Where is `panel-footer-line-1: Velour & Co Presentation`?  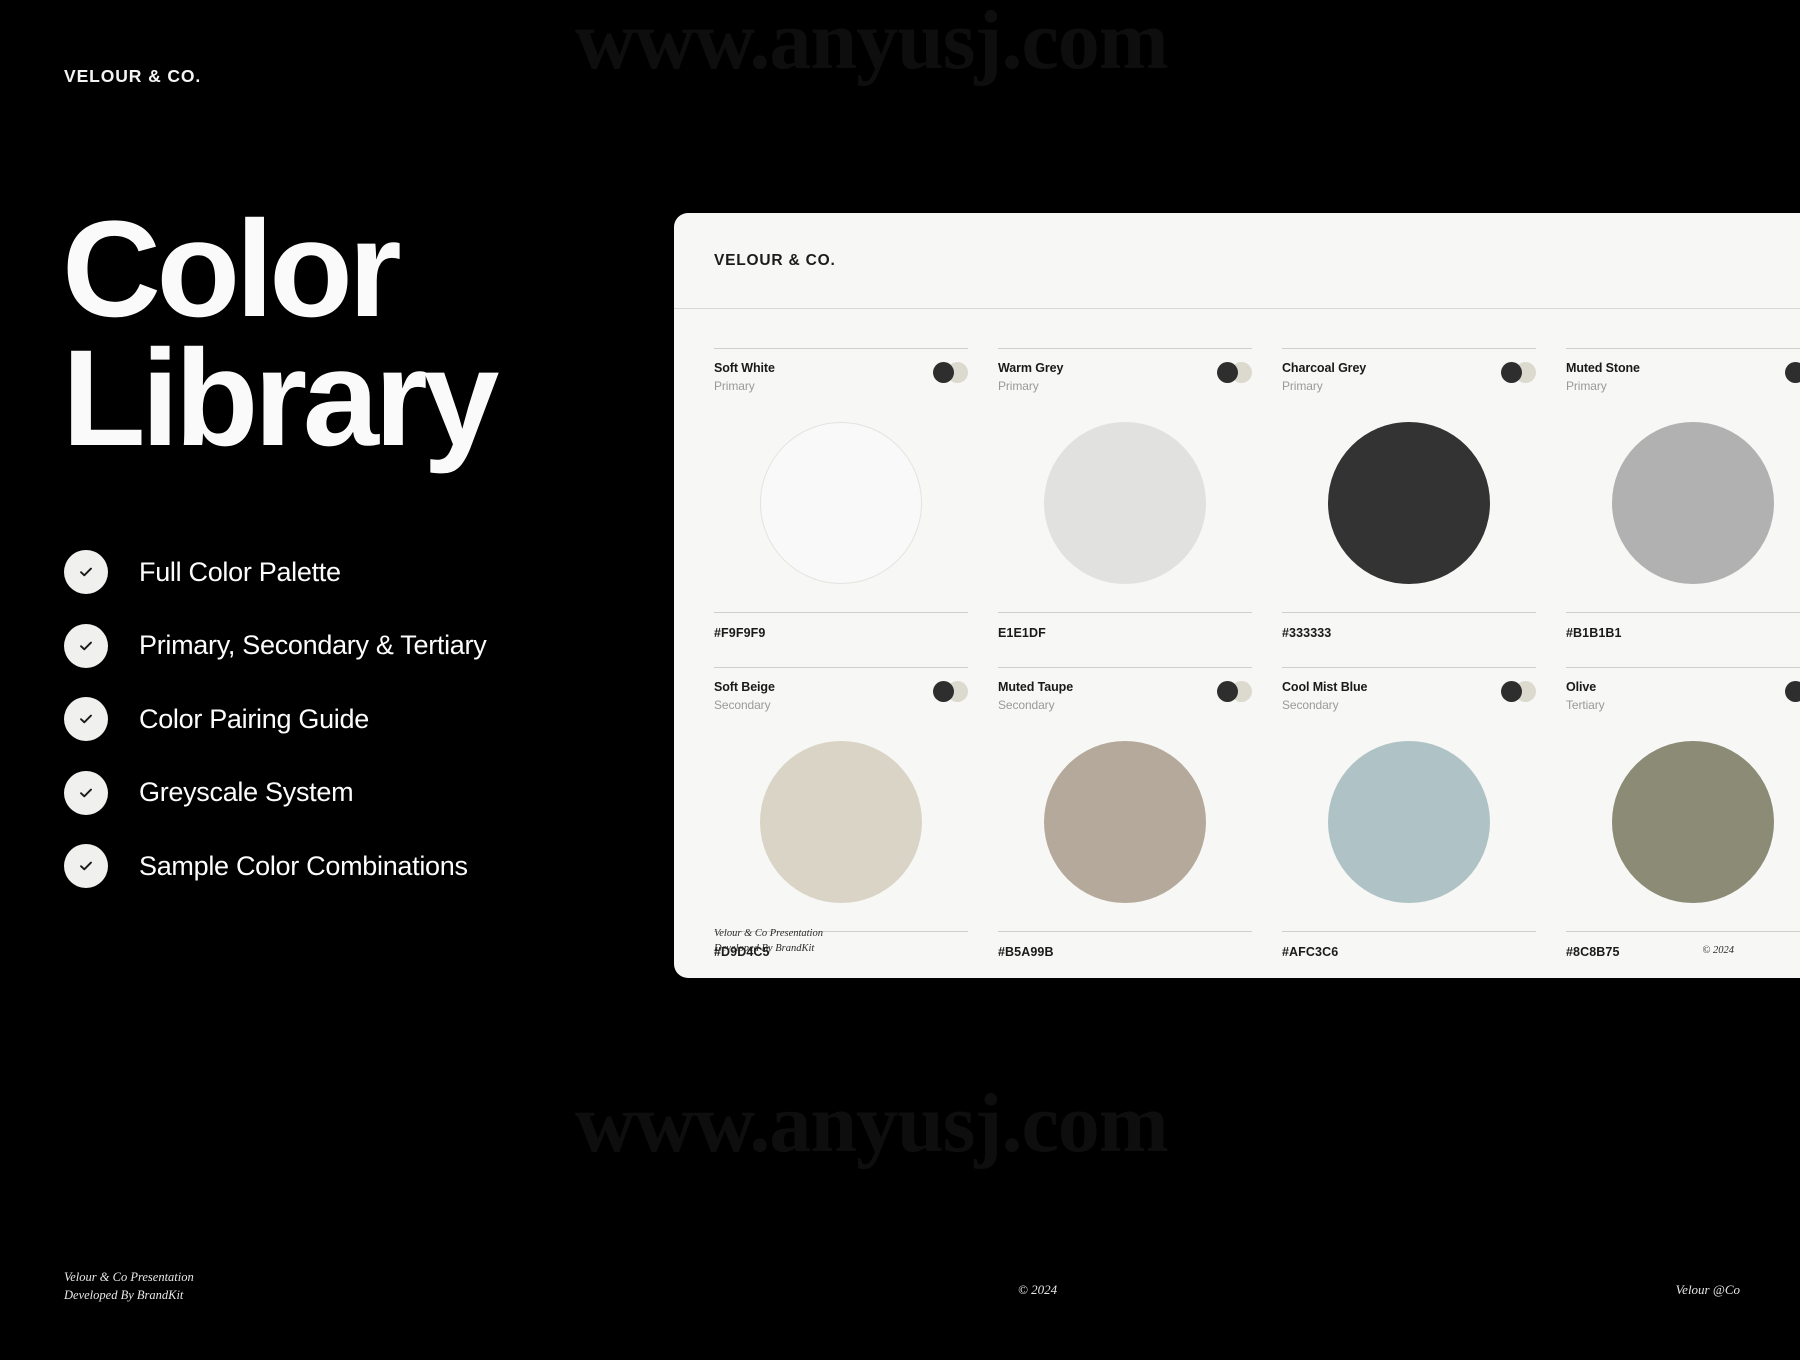
panel-footer-line-1: Velour & Co Presentation is located at coordinates (768, 933).